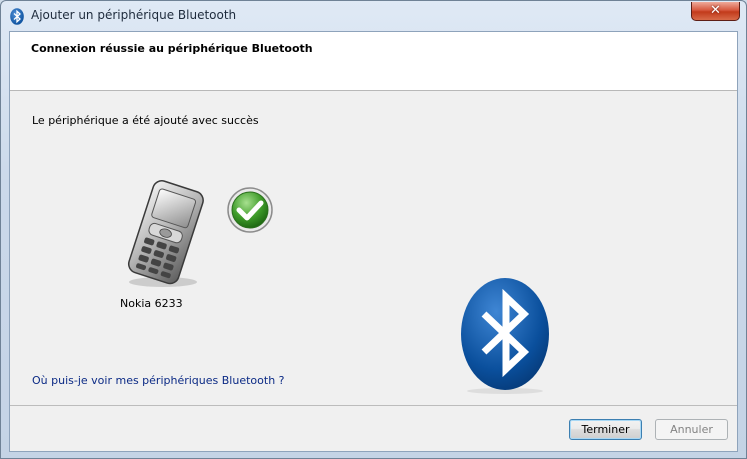 This screenshot has width=747, height=459. What do you see at coordinates (151, 303) in the screenshot?
I see `device-name: Nokia 6233` at bounding box center [151, 303].